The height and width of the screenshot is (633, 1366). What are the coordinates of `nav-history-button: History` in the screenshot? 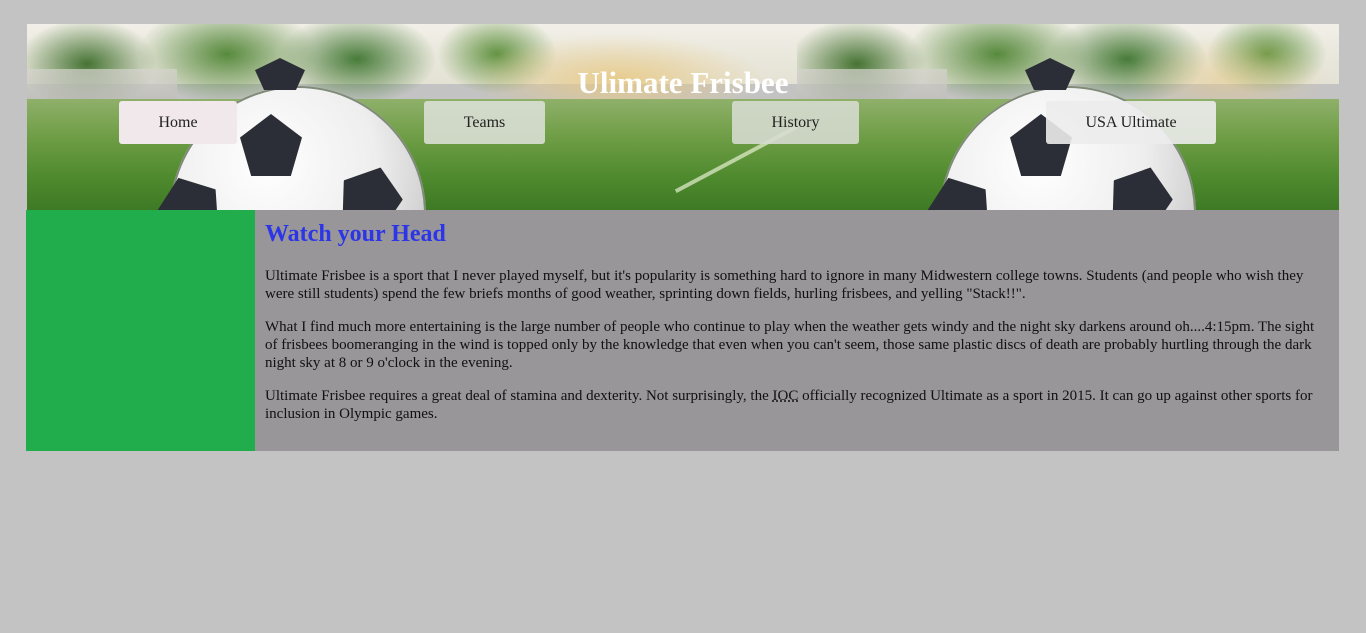 It's located at (795, 122).